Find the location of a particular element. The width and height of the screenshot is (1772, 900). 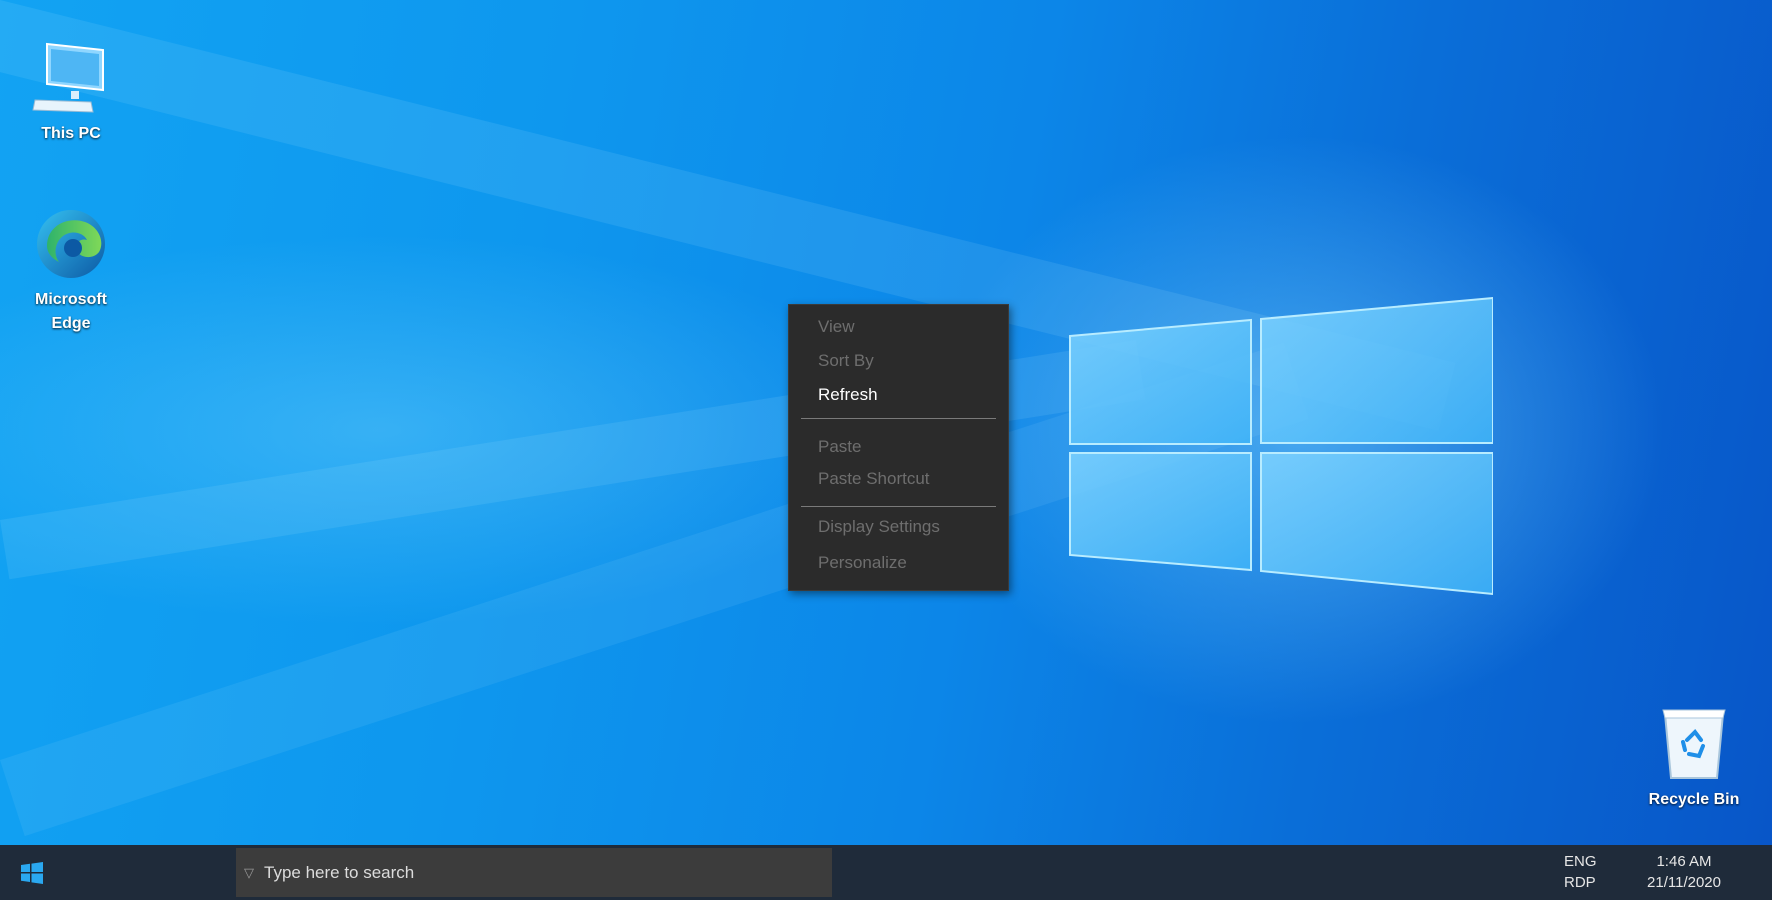

menu-item-paste: Paste is located at coordinates (898, 447).